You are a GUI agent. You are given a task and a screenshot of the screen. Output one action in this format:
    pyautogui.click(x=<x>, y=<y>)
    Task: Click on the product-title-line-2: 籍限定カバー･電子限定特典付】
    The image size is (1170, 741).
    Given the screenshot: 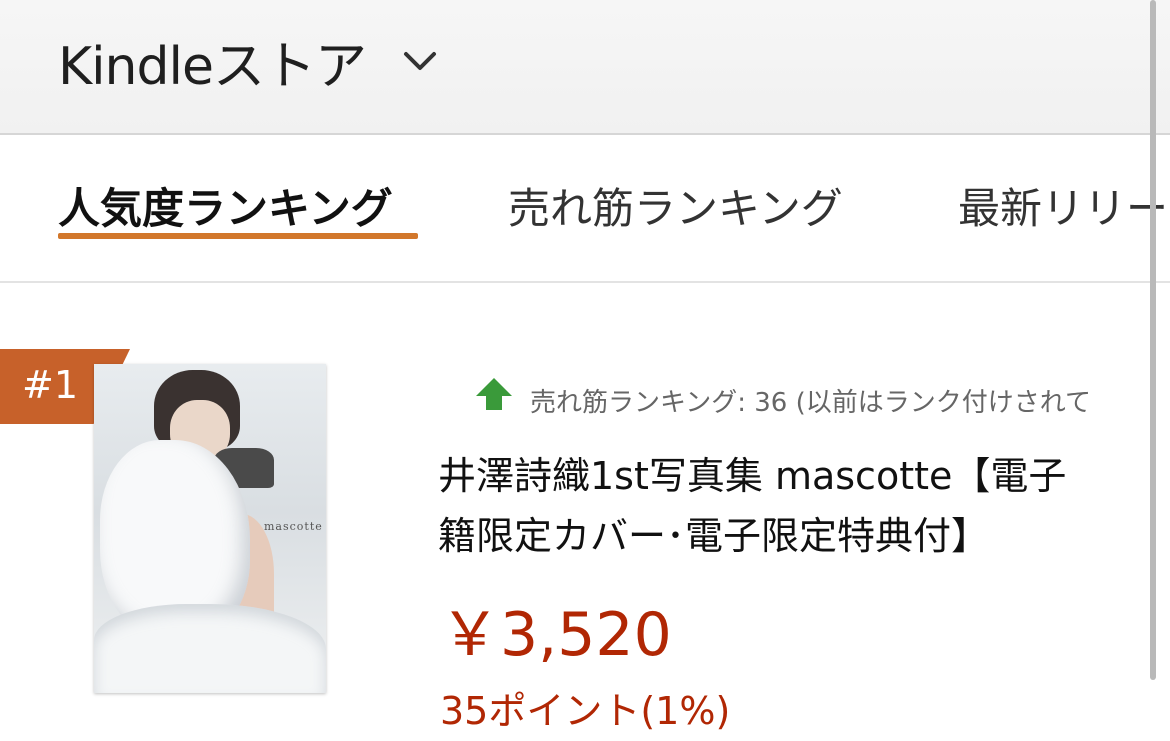 What is the action you would take?
    pyautogui.click(x=714, y=536)
    